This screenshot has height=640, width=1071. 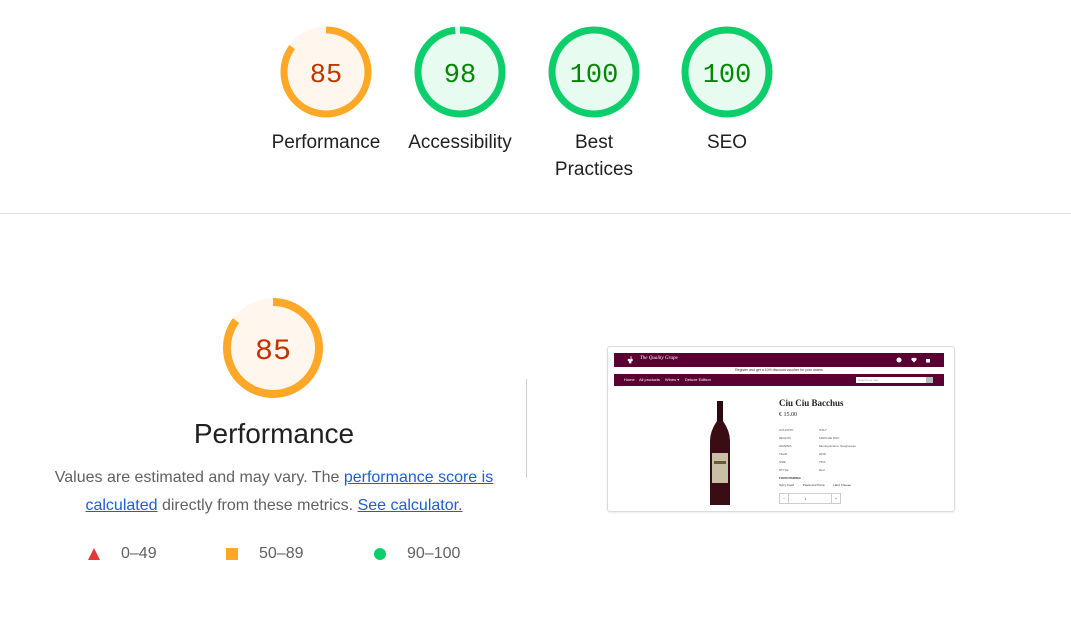 I want to click on spec-row: YEAR 2018, so click(x=802, y=454).